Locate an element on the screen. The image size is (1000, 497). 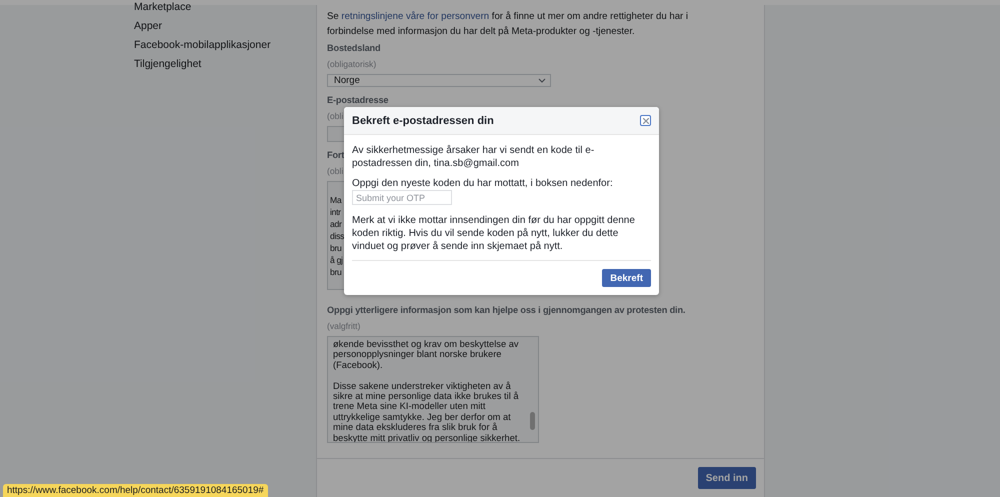
country-select: Norge is located at coordinates (439, 80).